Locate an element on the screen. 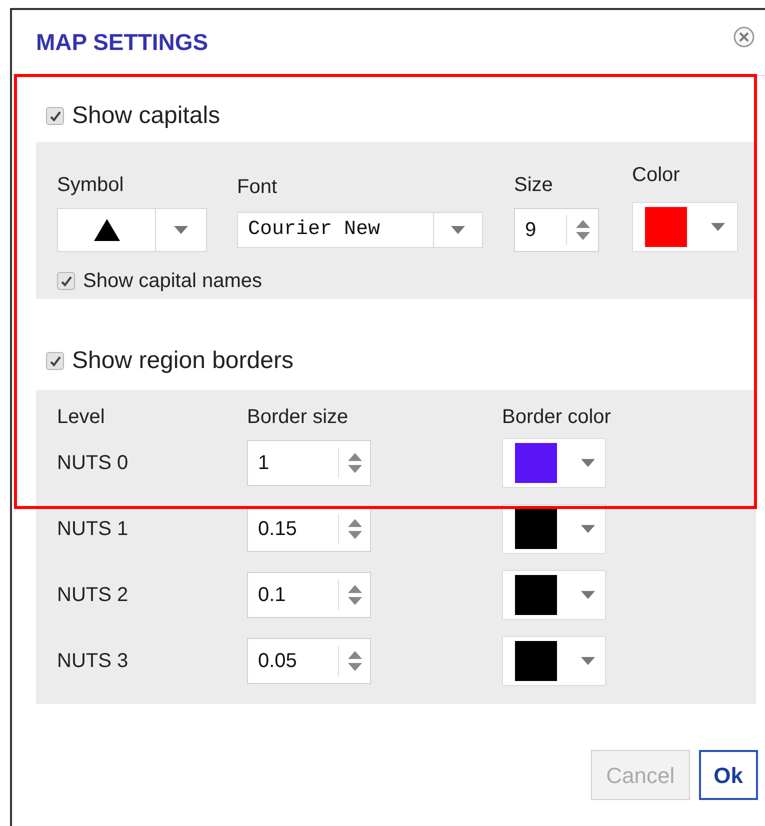  level-label: NUTS 1 is located at coordinates (93, 529).